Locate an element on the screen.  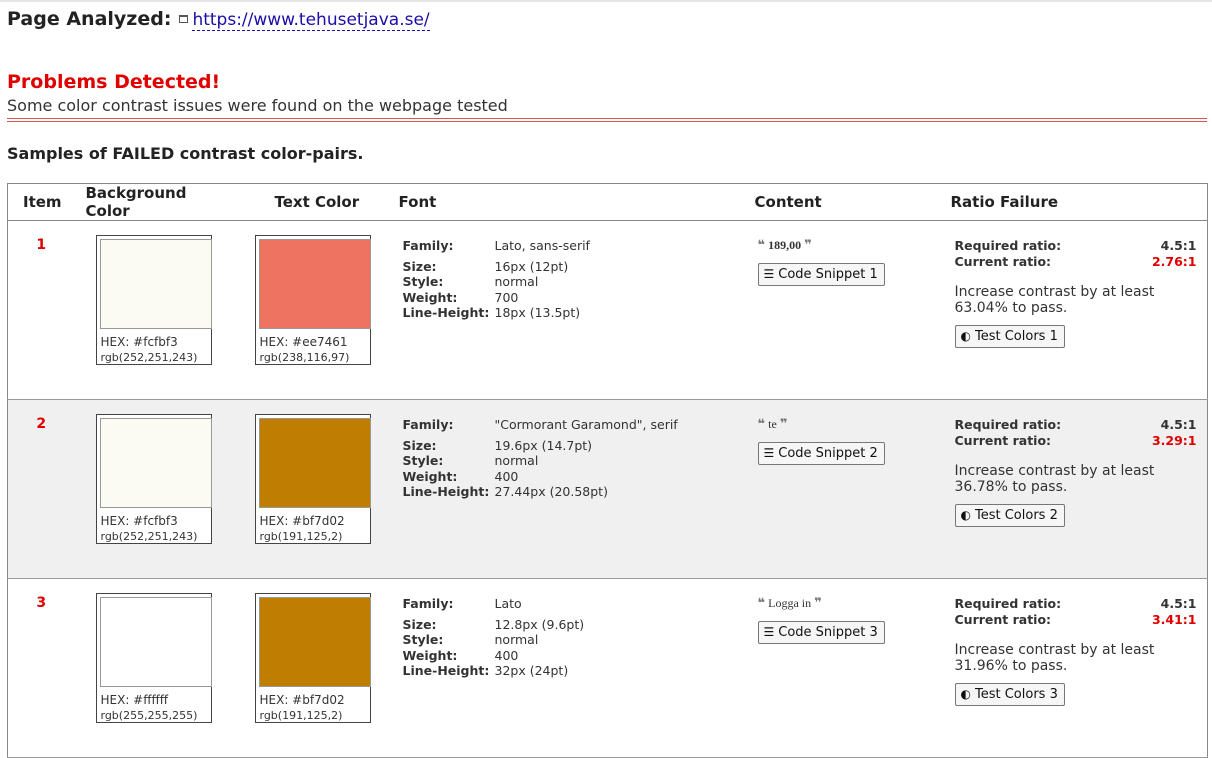
test-colors-button: ◐ Test Colors 1 is located at coordinates (1009, 336).